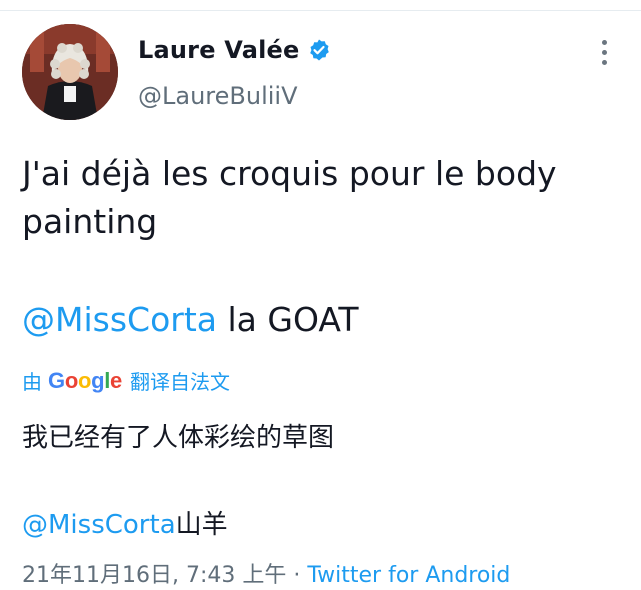 The width and height of the screenshot is (641, 590). Describe the element at coordinates (408, 575) in the screenshot. I see `tweet-source-link: Twitter for Android` at that location.